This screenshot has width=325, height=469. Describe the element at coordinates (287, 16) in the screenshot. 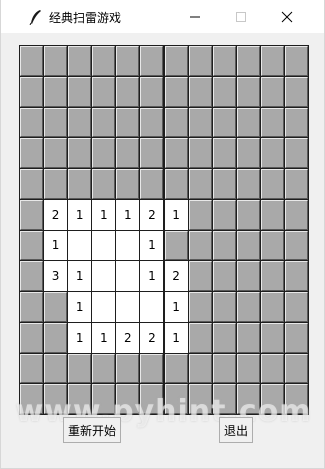

I see `close-button` at that location.